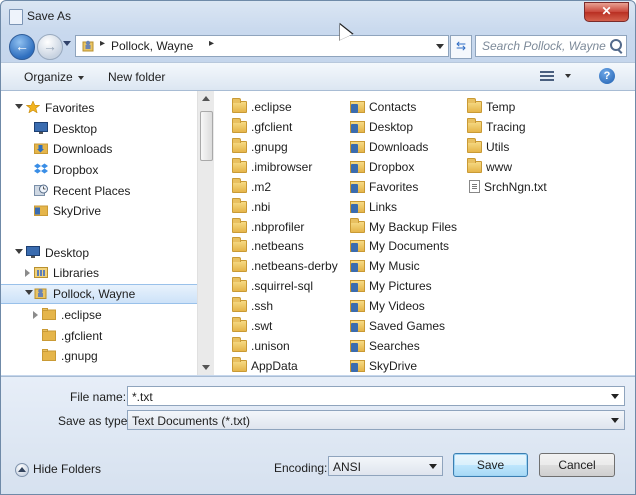 This screenshot has width=636, height=495. What do you see at coordinates (152, 46) in the screenshot?
I see `breadcrumb-pollock-wayne: Pollock, Wayne` at bounding box center [152, 46].